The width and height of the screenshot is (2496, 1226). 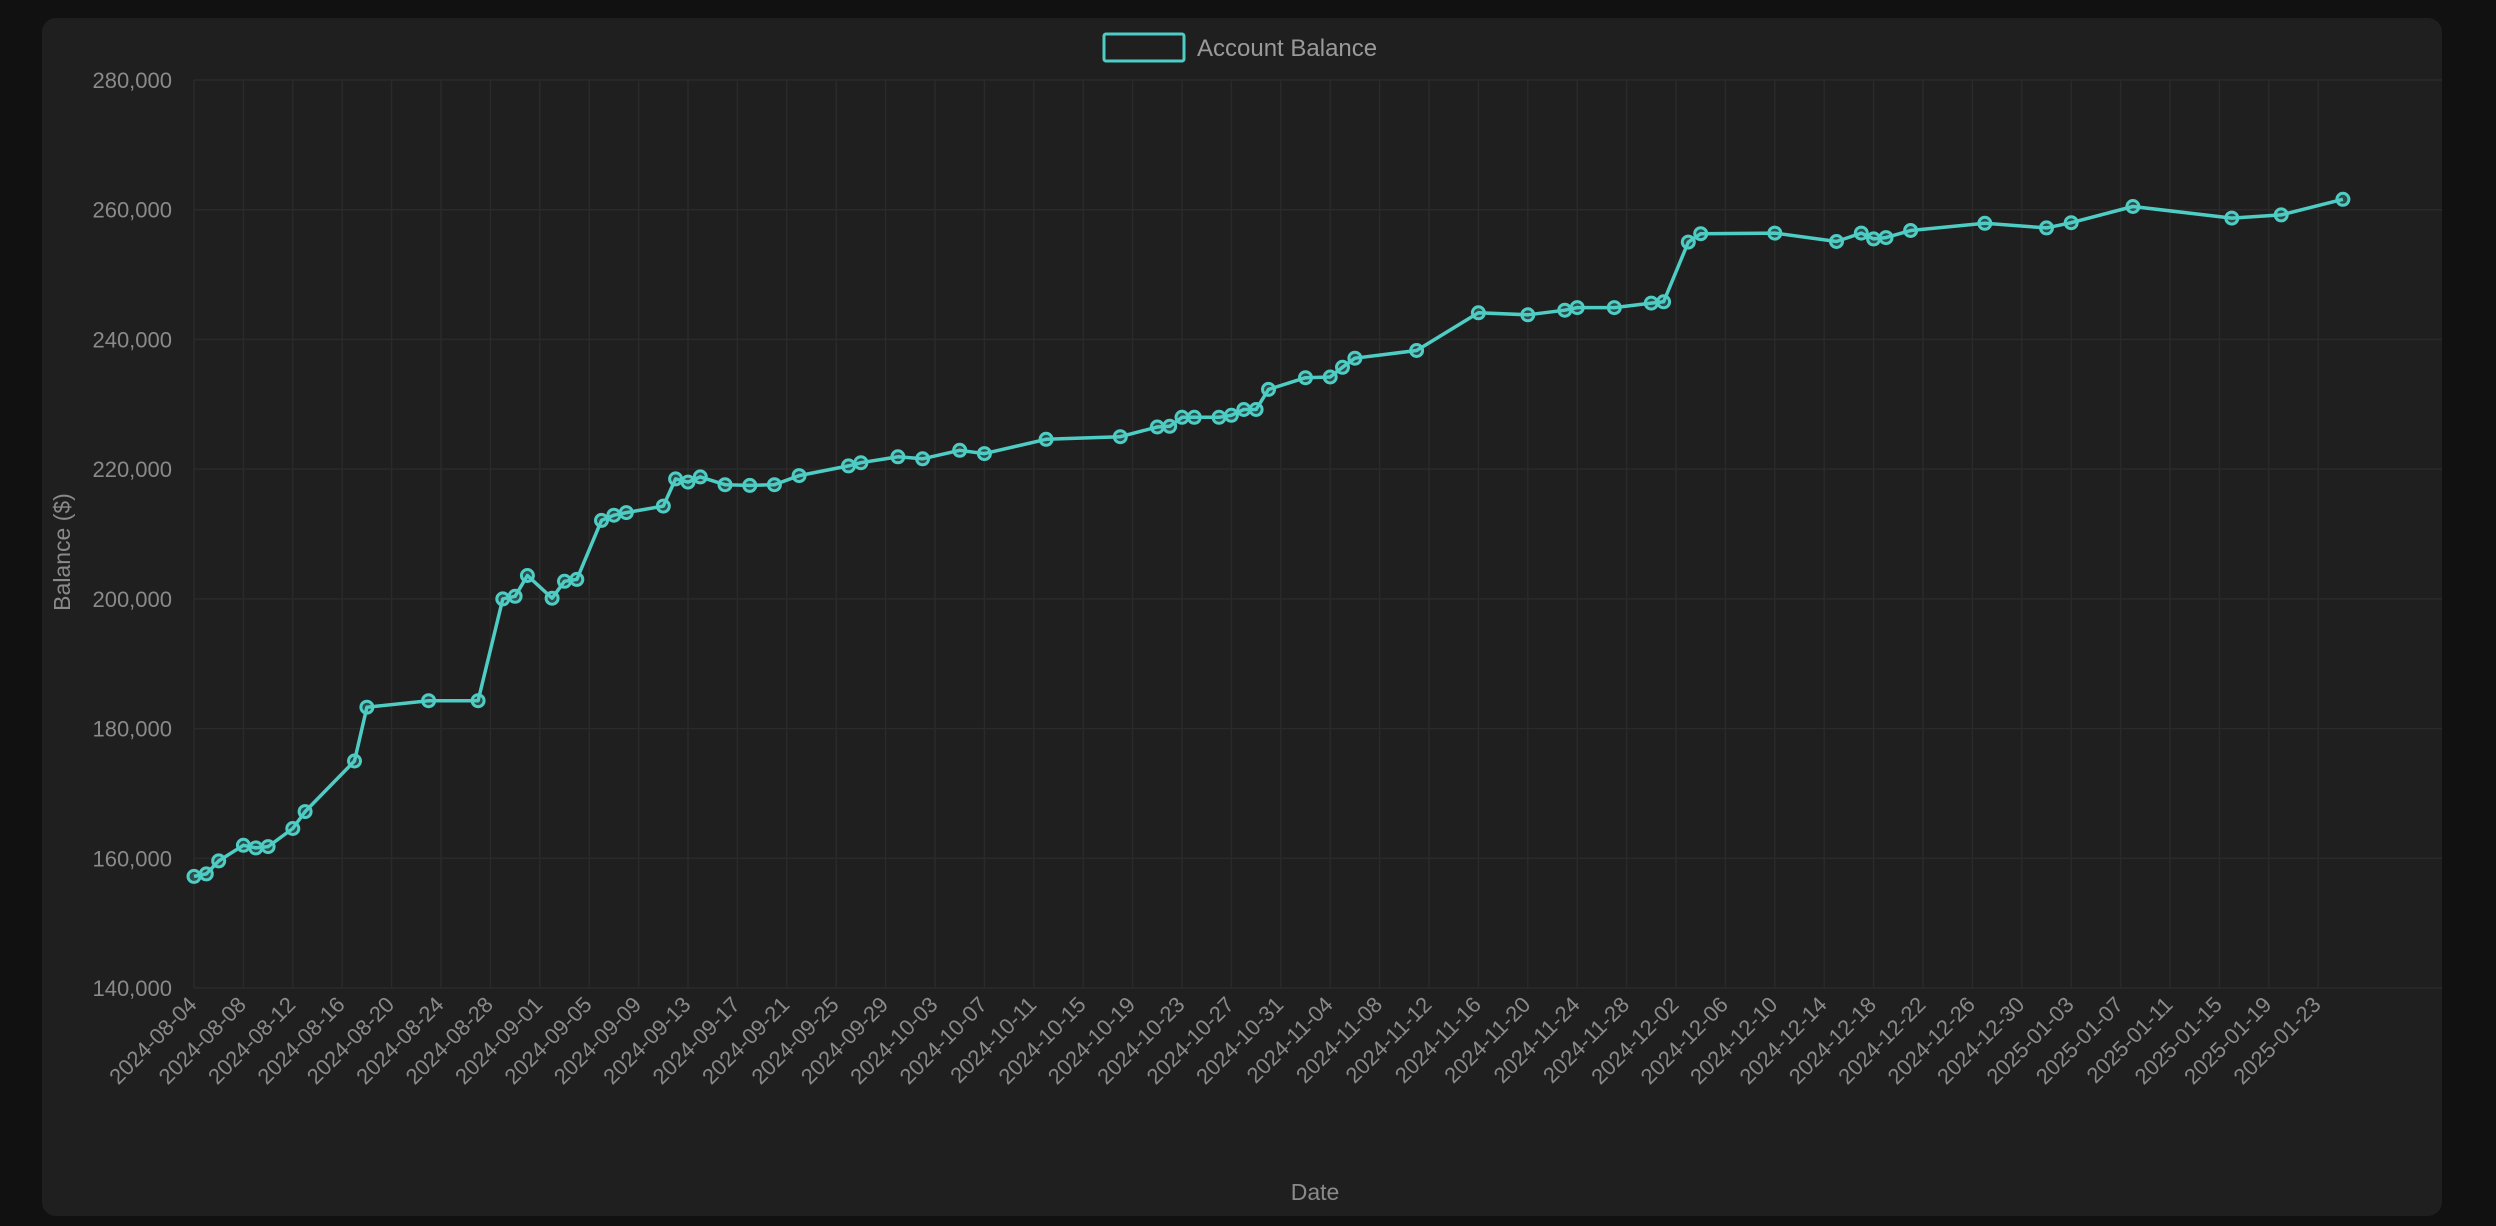 I want to click on x-axis-title: Date, so click(x=1315, y=1192).